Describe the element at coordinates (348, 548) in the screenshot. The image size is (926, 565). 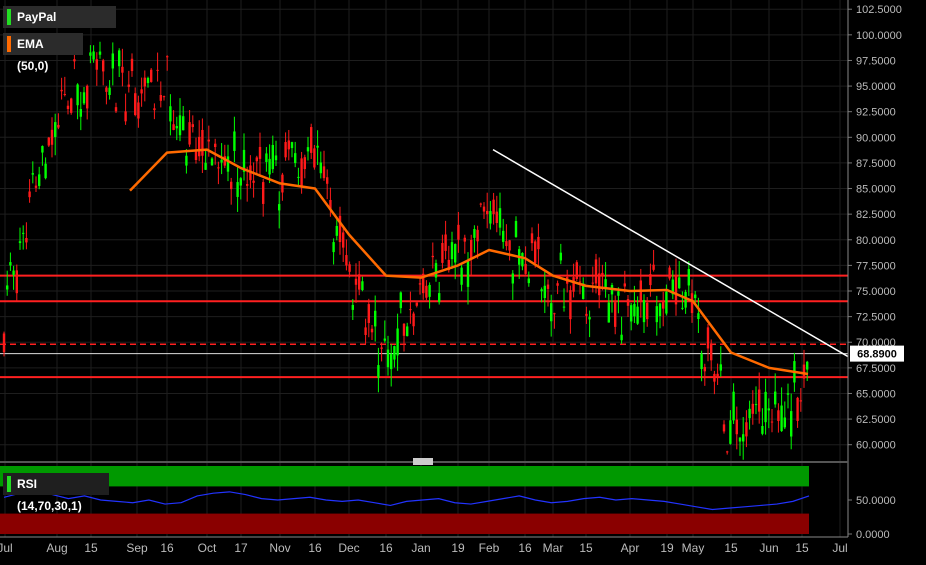
I see `x-tick-label: Dec` at that location.